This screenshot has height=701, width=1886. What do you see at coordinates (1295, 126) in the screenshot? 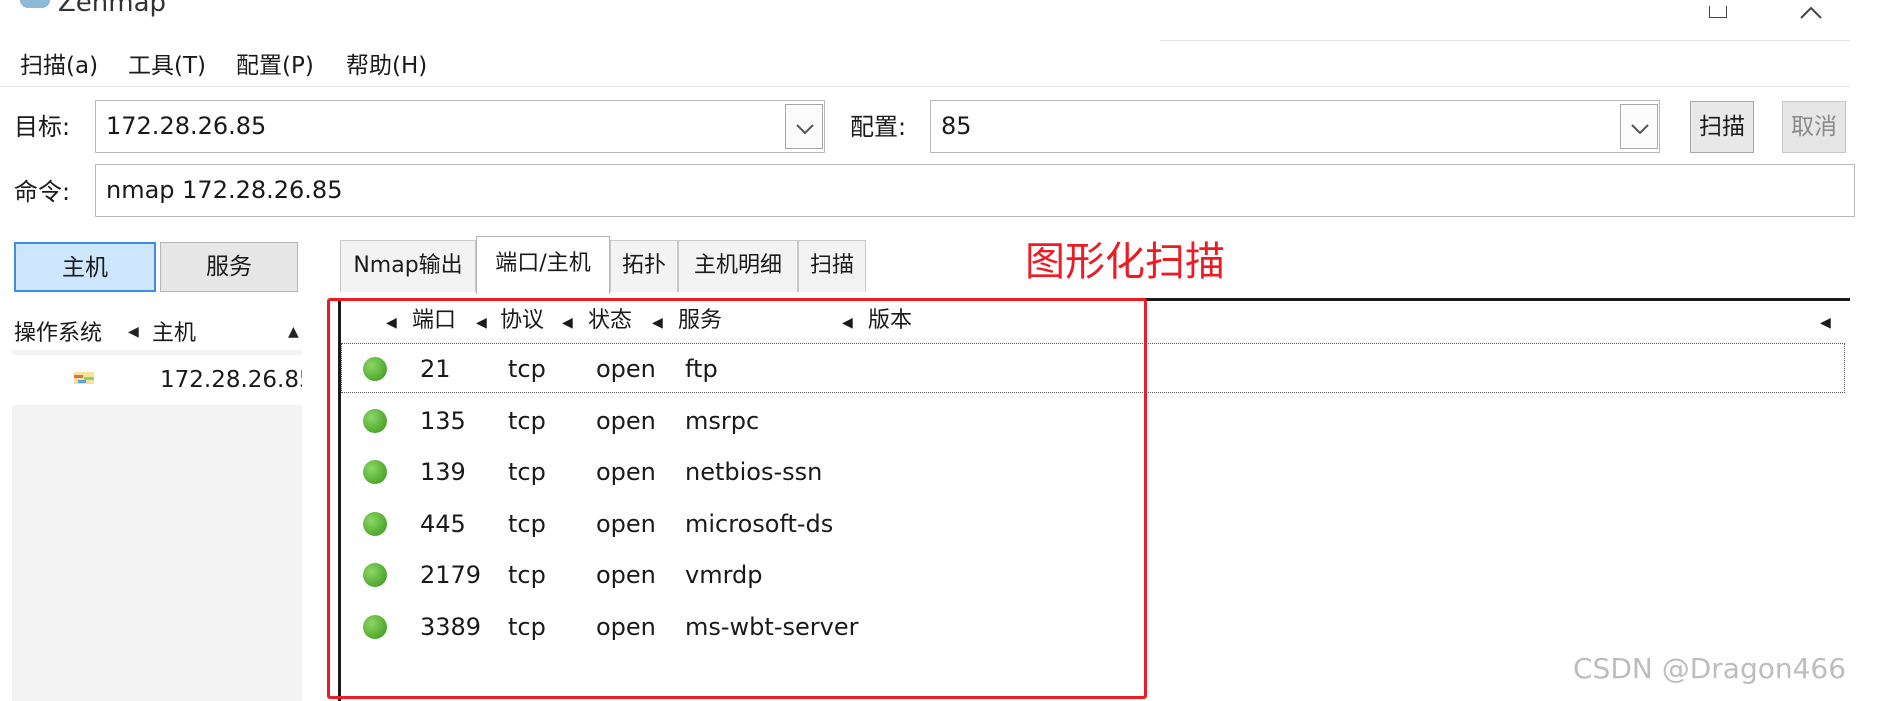
I see `profile-input: 85` at bounding box center [1295, 126].